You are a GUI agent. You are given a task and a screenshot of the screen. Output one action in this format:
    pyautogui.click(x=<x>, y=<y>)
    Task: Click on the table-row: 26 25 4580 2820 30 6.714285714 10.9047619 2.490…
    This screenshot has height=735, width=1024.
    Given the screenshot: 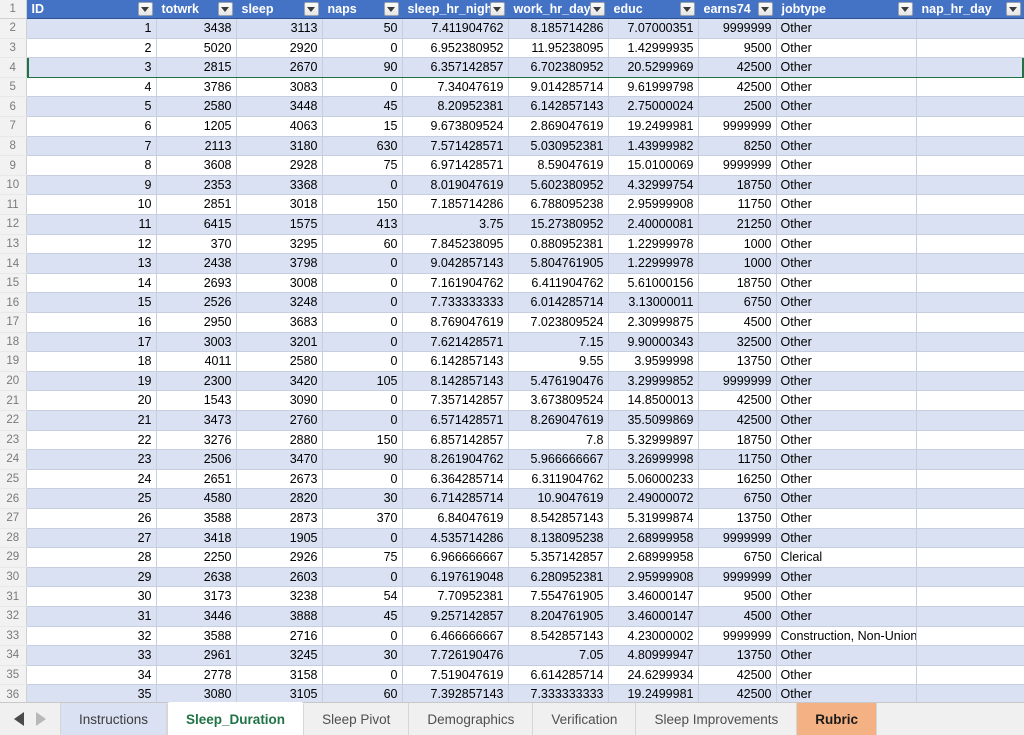 What is the action you would take?
    pyautogui.click(x=512, y=498)
    